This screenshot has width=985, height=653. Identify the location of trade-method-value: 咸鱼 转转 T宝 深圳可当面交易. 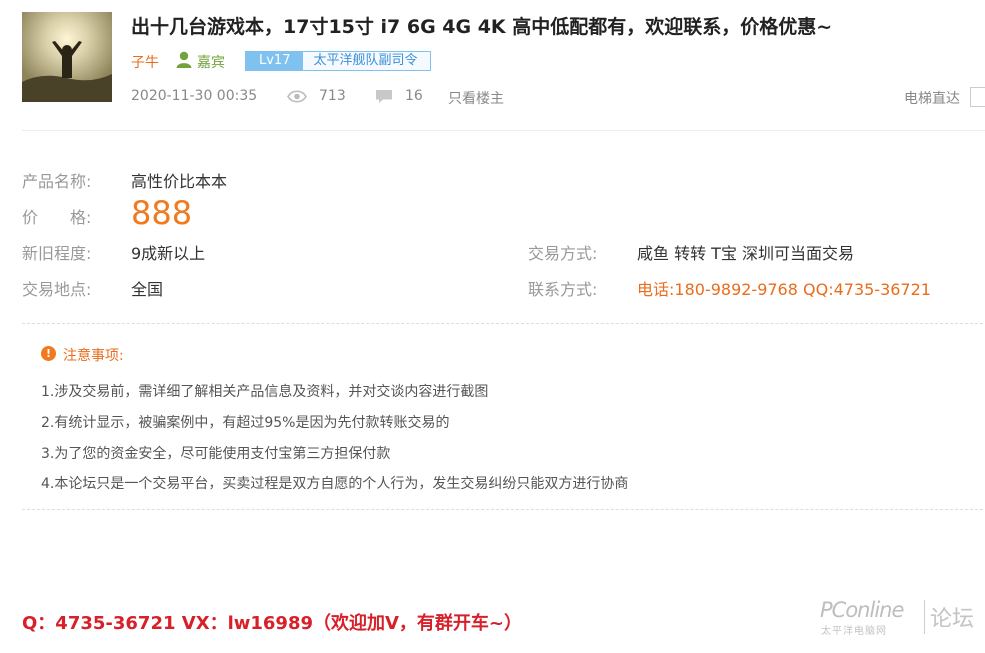
(746, 253).